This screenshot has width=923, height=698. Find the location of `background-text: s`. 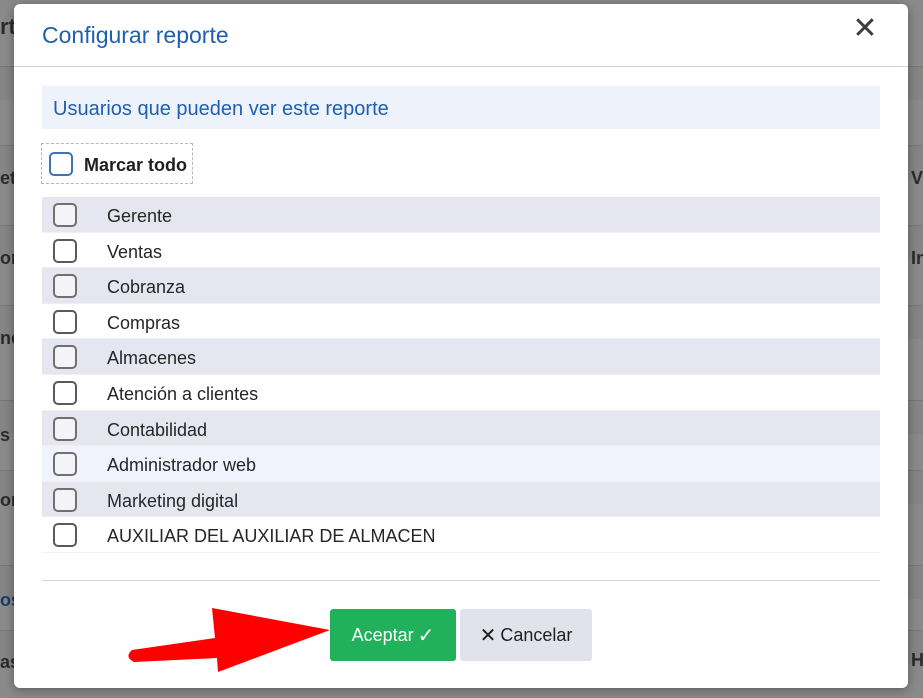

background-text: s is located at coordinates (5, 435).